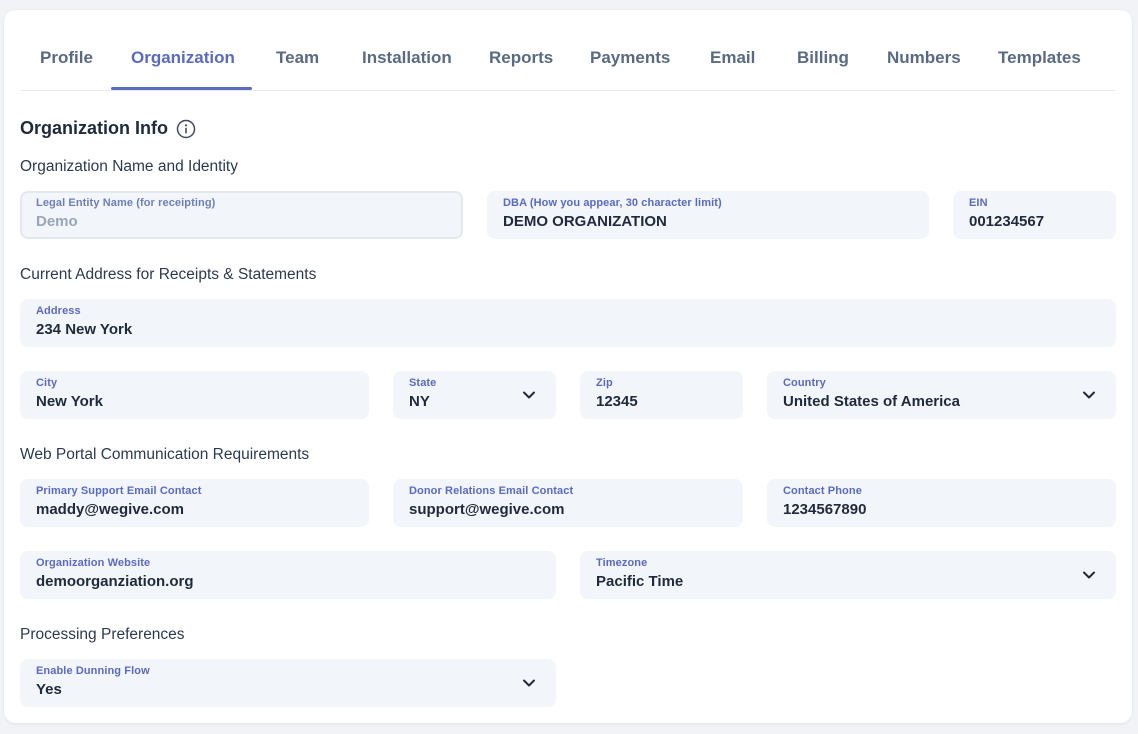  I want to click on field-value: United States of America, so click(871, 401).